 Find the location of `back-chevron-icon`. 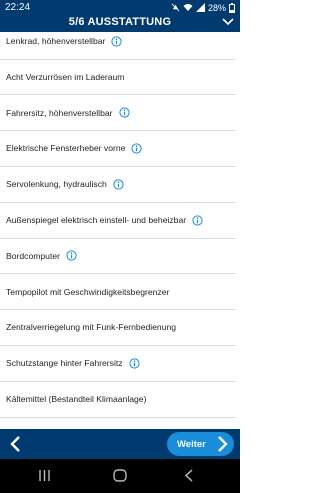

back-chevron-icon is located at coordinates (16, 444).